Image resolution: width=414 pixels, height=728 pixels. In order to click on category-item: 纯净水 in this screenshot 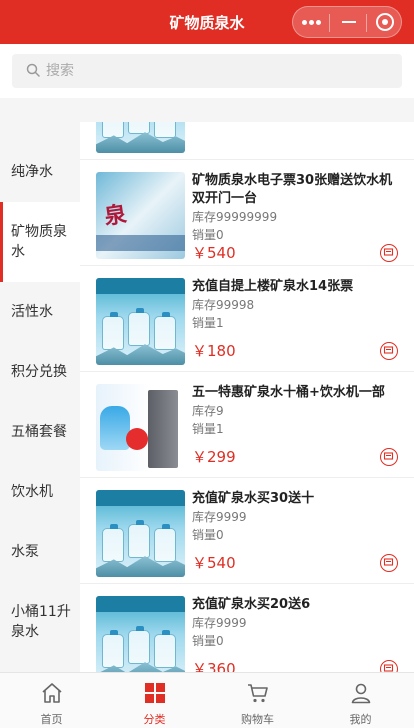, I will do `click(40, 172)`.